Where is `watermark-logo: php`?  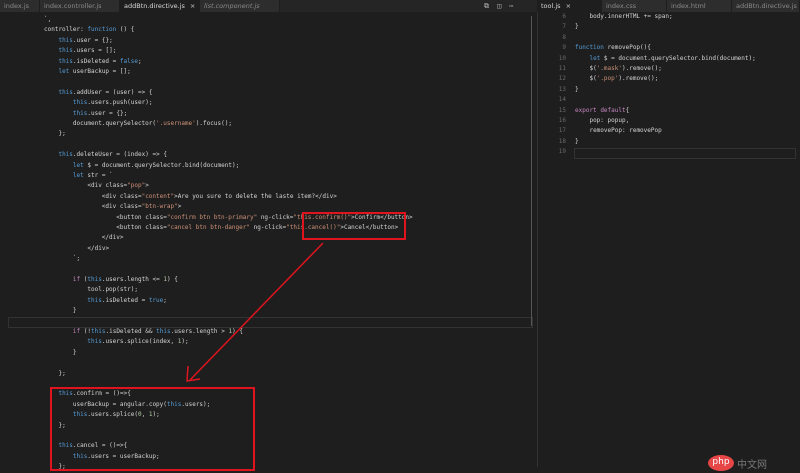
watermark-logo: php is located at coordinates (721, 463).